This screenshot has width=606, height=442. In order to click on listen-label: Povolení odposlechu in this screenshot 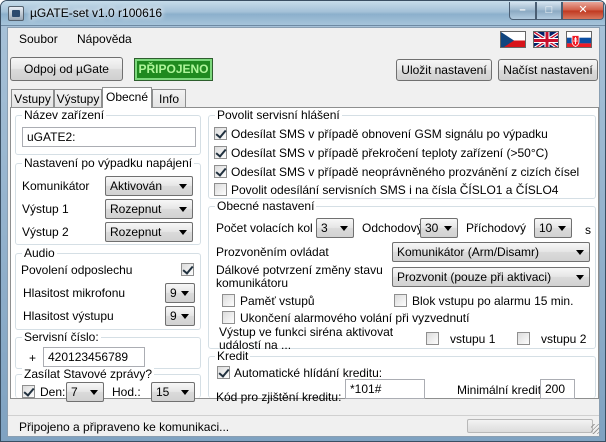, I will do `click(77, 270)`.